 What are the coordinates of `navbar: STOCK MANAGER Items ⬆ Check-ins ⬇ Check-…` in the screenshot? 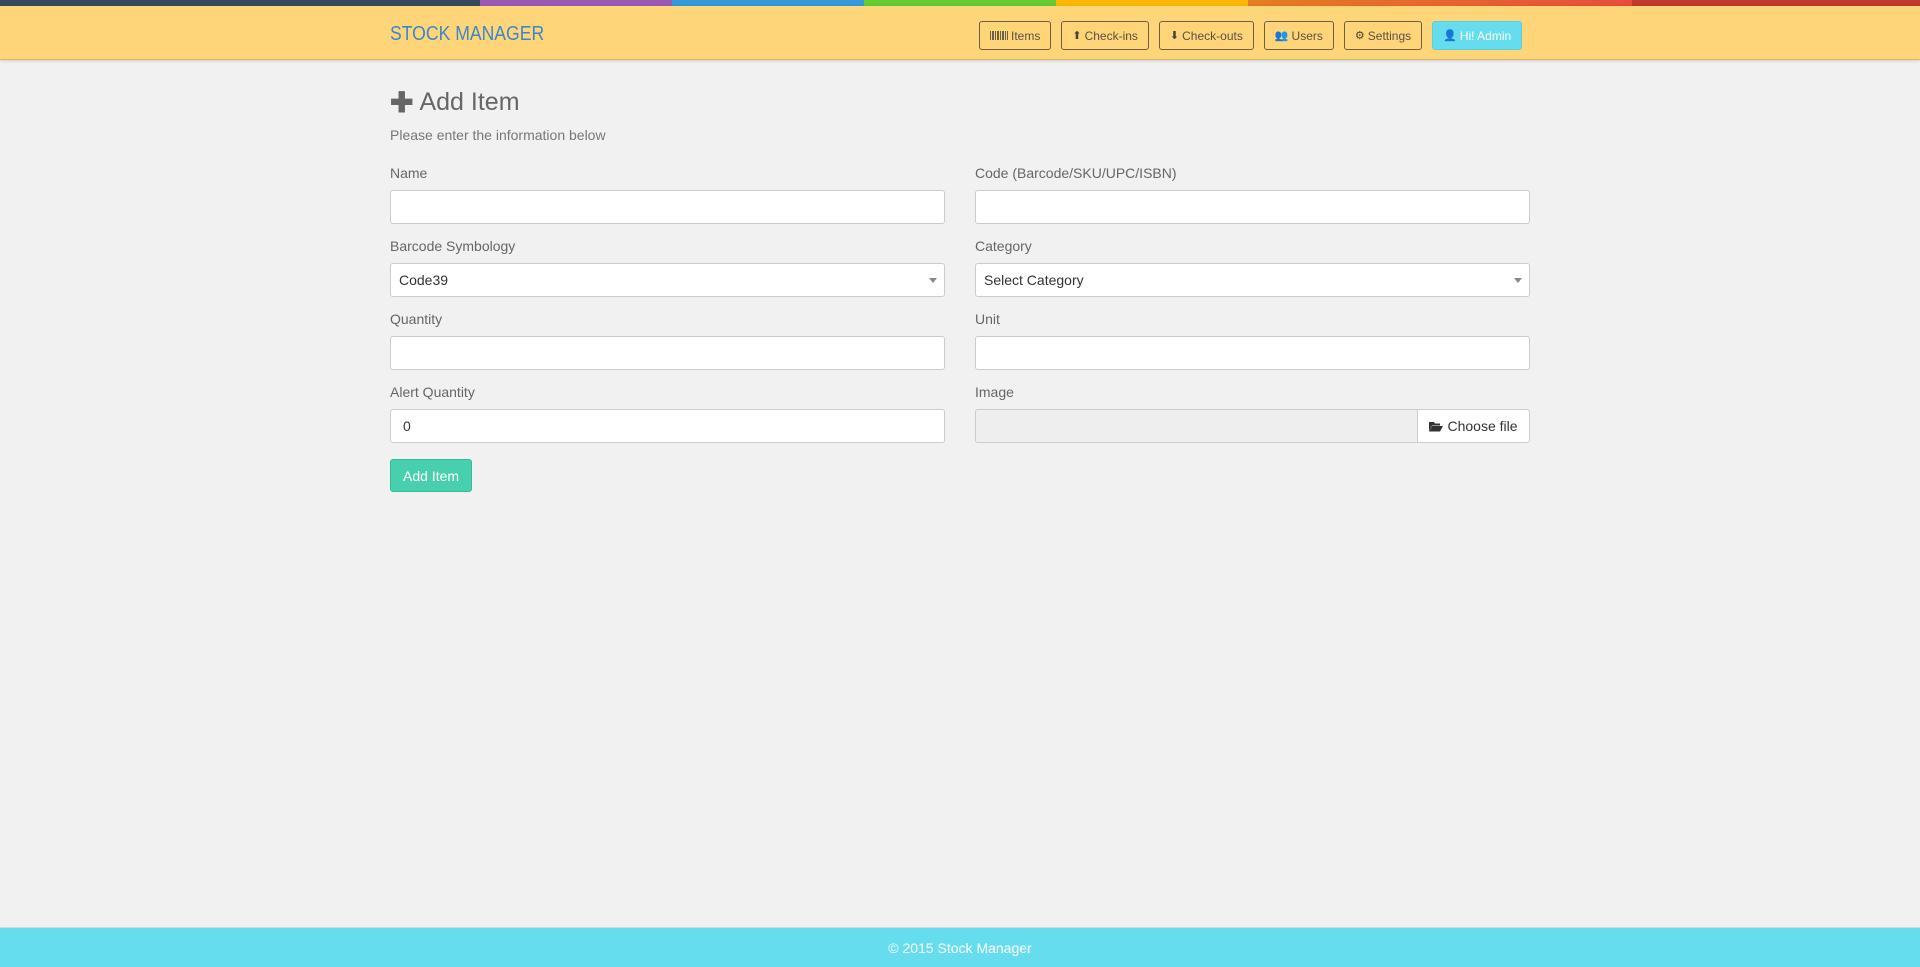 It's located at (960, 33).